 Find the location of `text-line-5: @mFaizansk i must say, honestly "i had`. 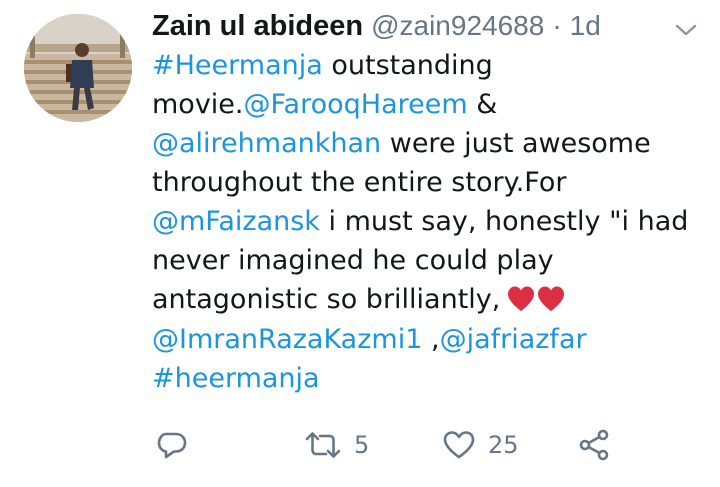

text-line-5: @mFaizansk i must say, honestly "i had is located at coordinates (432, 221).